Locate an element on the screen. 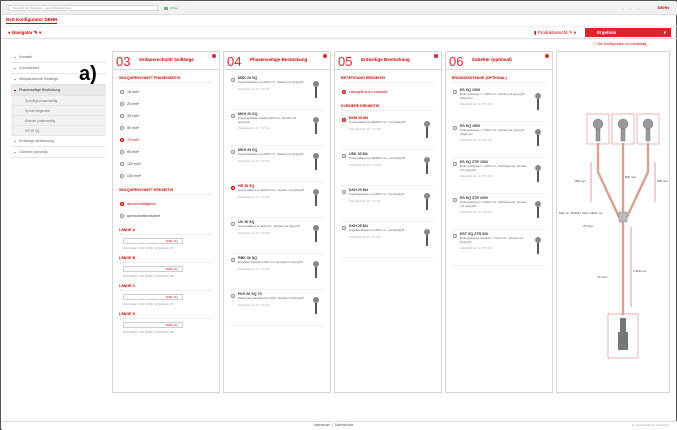 This screenshot has width=677, height=430. sidebar-item-auswahl: Auswahl is located at coordinates (58, 57).